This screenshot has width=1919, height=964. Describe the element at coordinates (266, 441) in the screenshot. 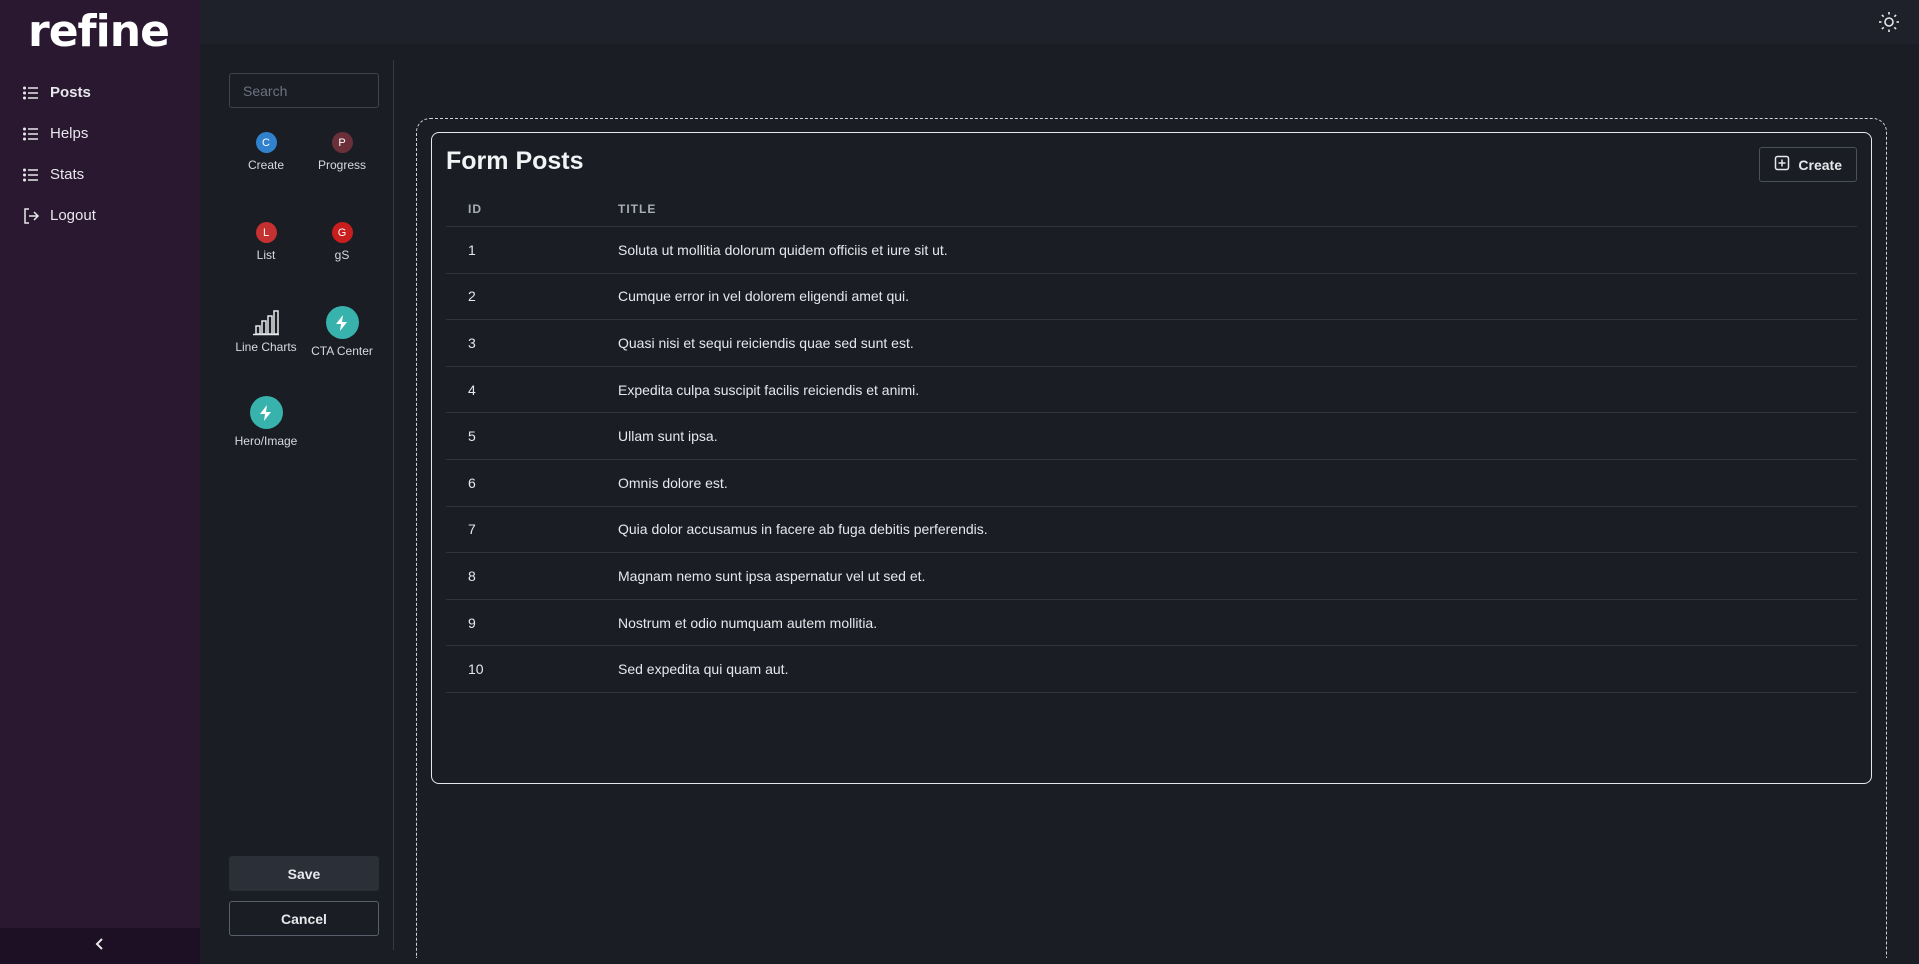

I see `block-label: Hero/Image` at that location.